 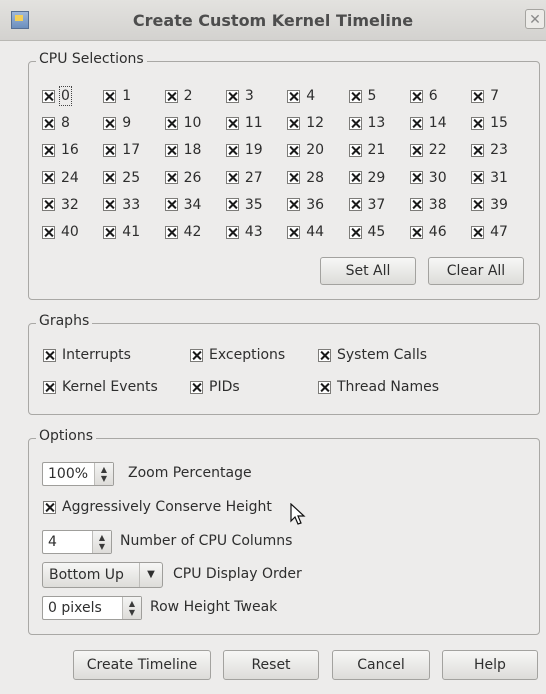 I want to click on cpu-checkbox: 41, so click(x=121, y=232).